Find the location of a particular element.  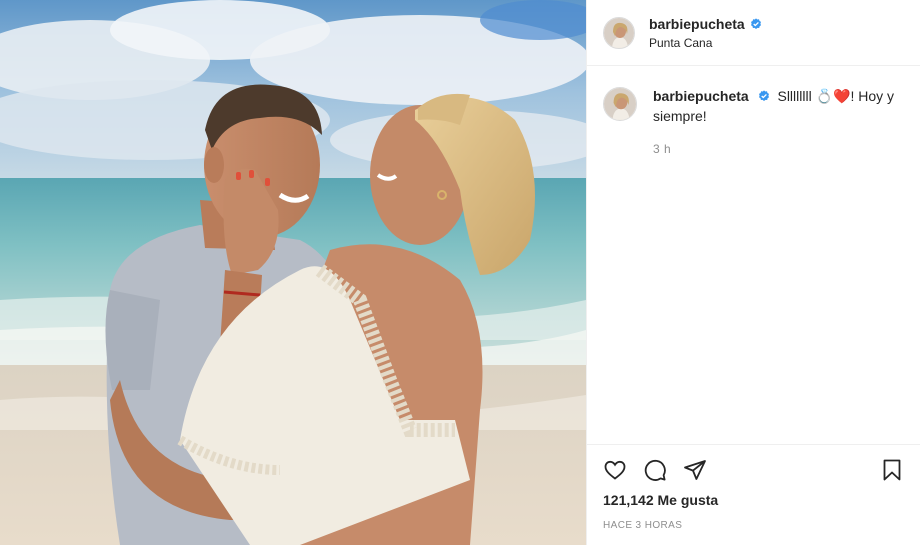

post-footer: 121,142 Me gusta HACE 3 HORAS is located at coordinates (753, 487).